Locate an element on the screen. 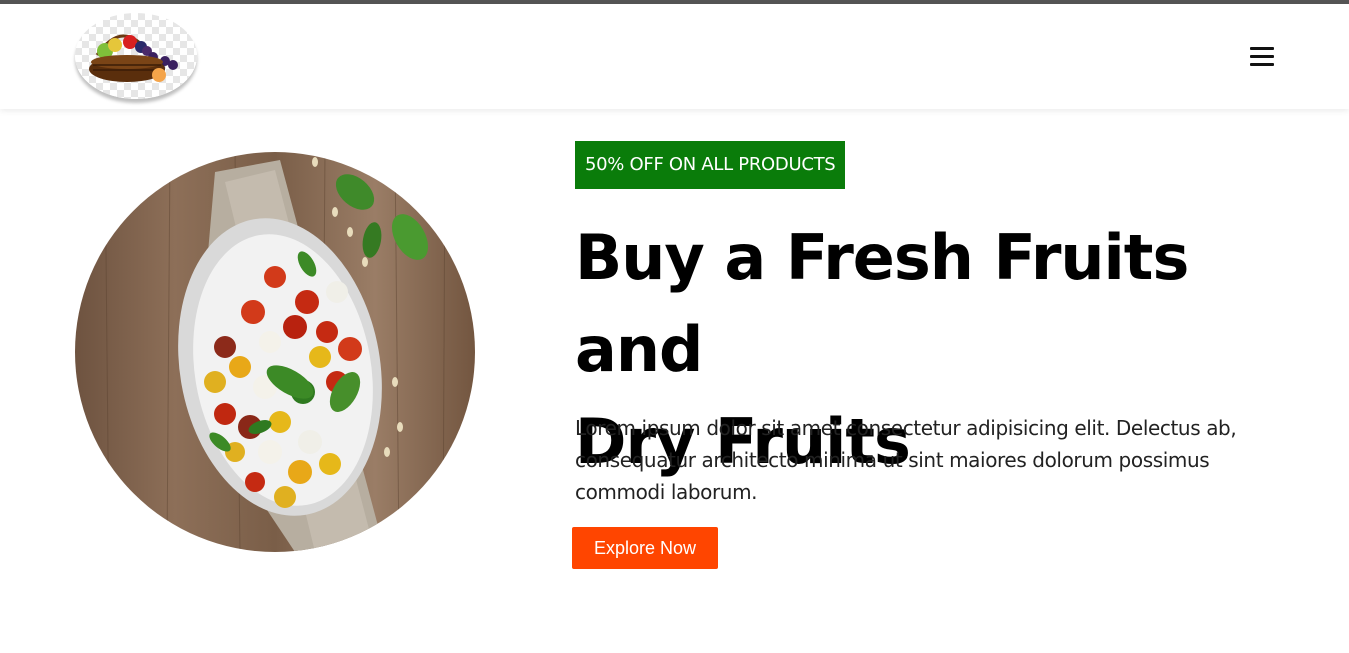 This screenshot has height=653, width=1349. hamburger-menu-icon is located at coordinates (1262, 57).